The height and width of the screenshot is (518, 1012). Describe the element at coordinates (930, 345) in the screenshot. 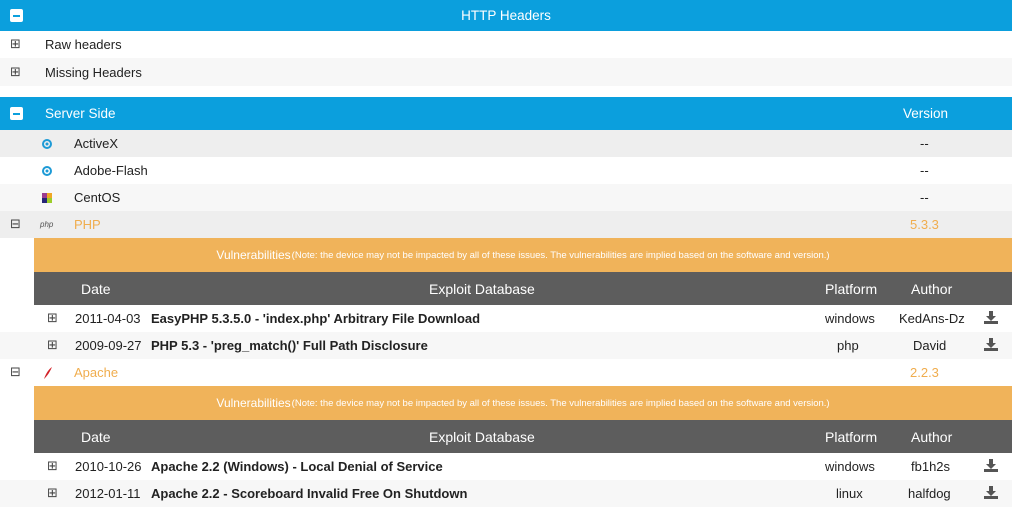

I see `vuln-author: David` at that location.